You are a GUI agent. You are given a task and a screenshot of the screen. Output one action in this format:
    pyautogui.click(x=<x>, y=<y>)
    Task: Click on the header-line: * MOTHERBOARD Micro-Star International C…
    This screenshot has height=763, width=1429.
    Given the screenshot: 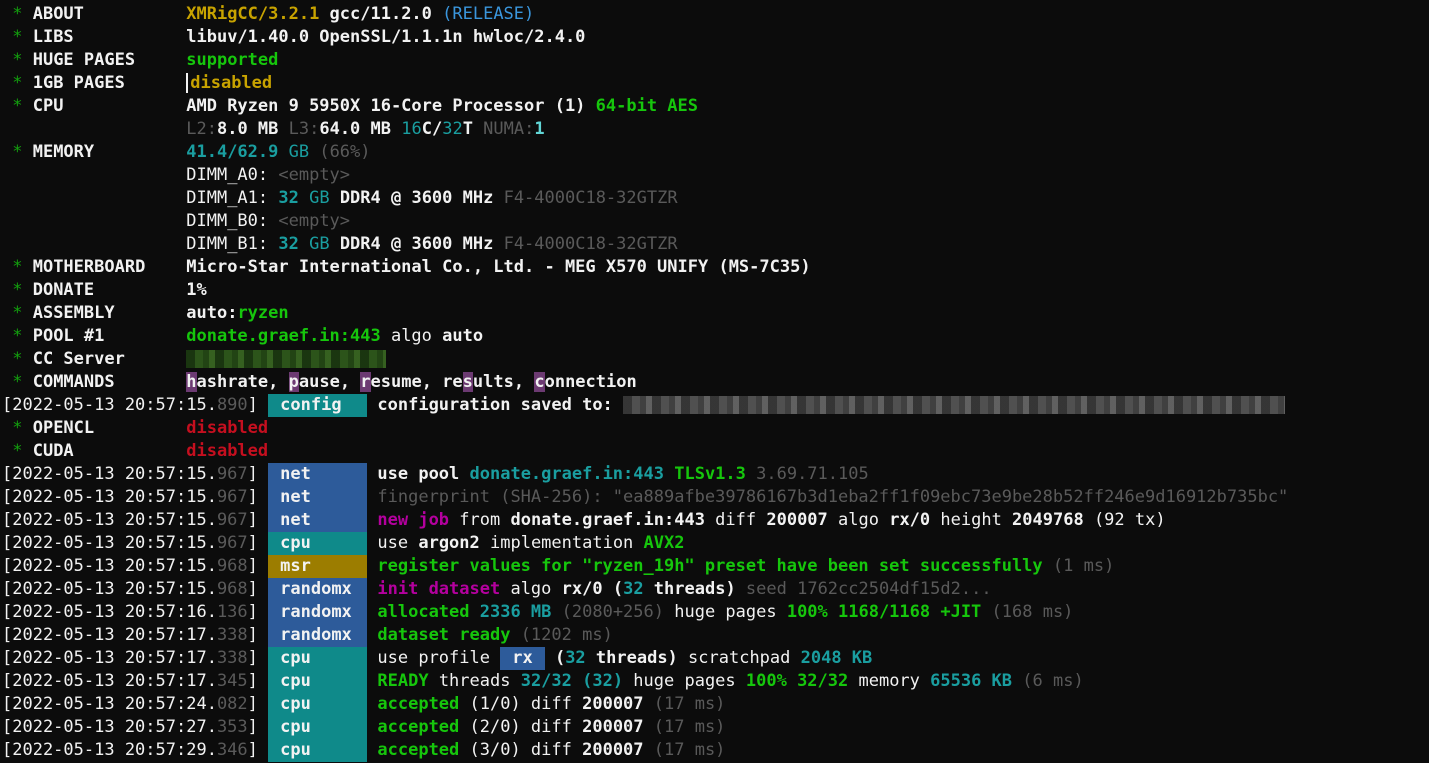 What is the action you would take?
    pyautogui.click(x=714, y=267)
    